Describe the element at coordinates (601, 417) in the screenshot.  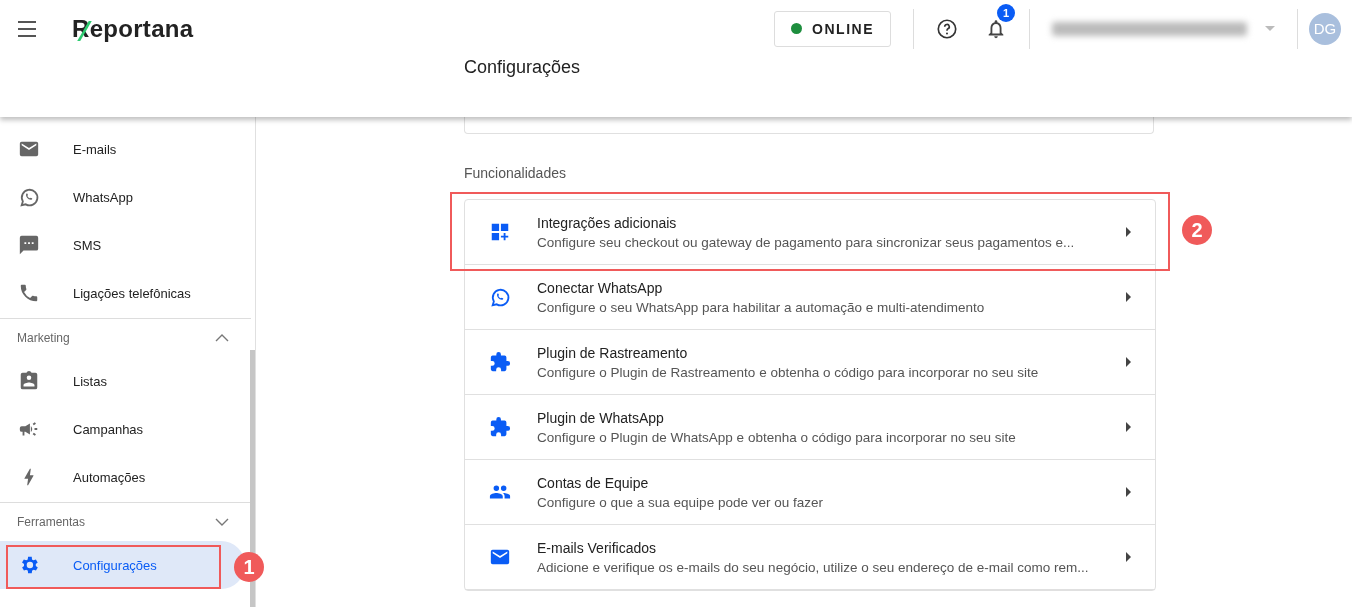
I see `feature-title: Plugin de WhatsApp` at that location.